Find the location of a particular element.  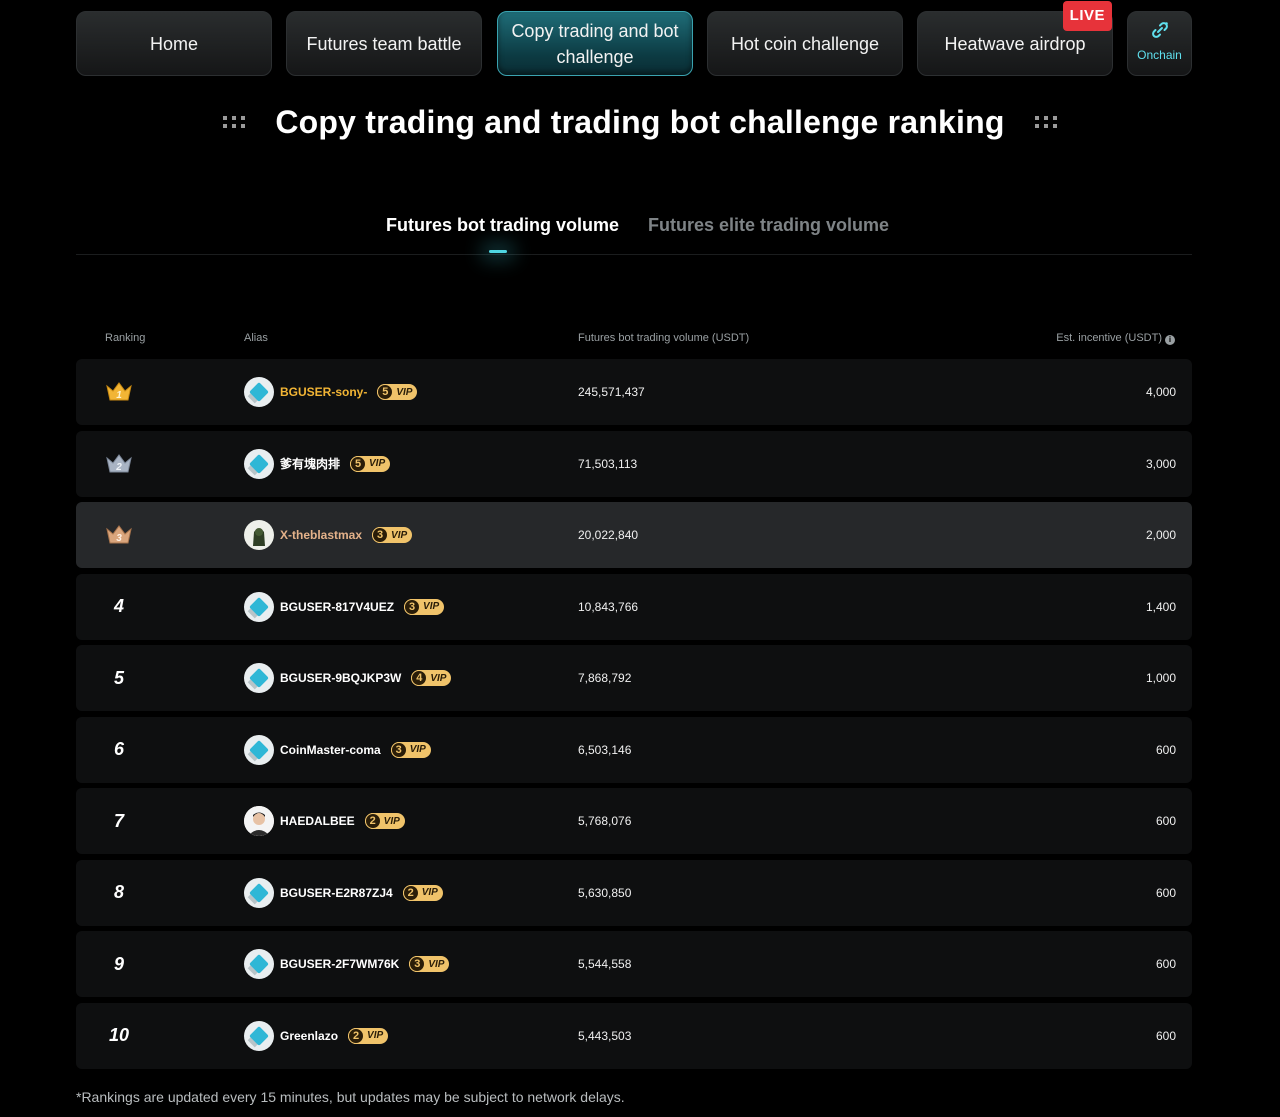

nav-copy-trading-button: Copy trading and bot challenge is located at coordinates (595, 43).